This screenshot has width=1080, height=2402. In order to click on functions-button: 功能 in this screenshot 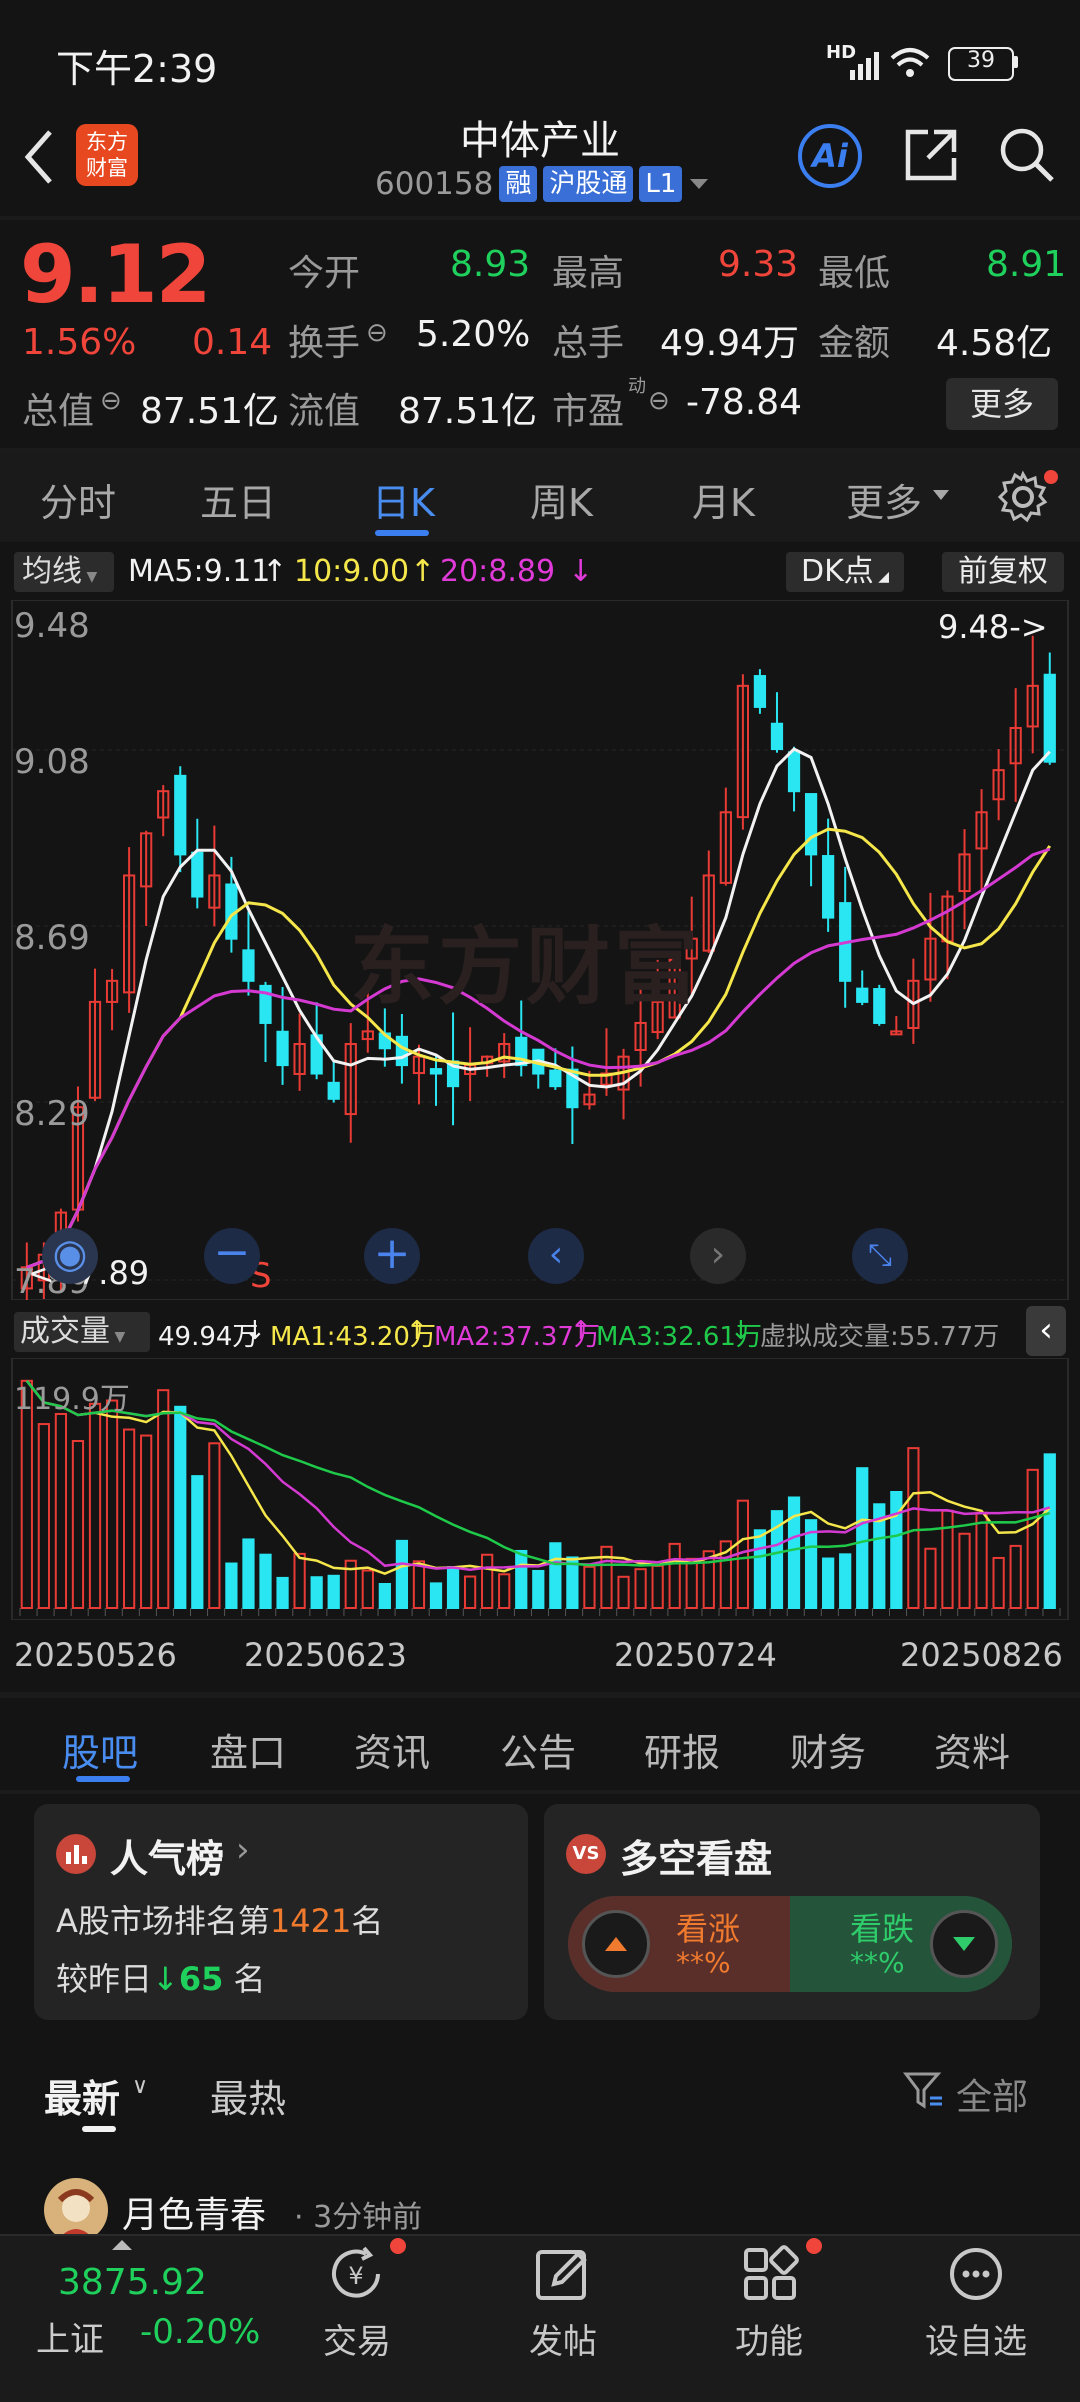, I will do `click(769, 2338)`.